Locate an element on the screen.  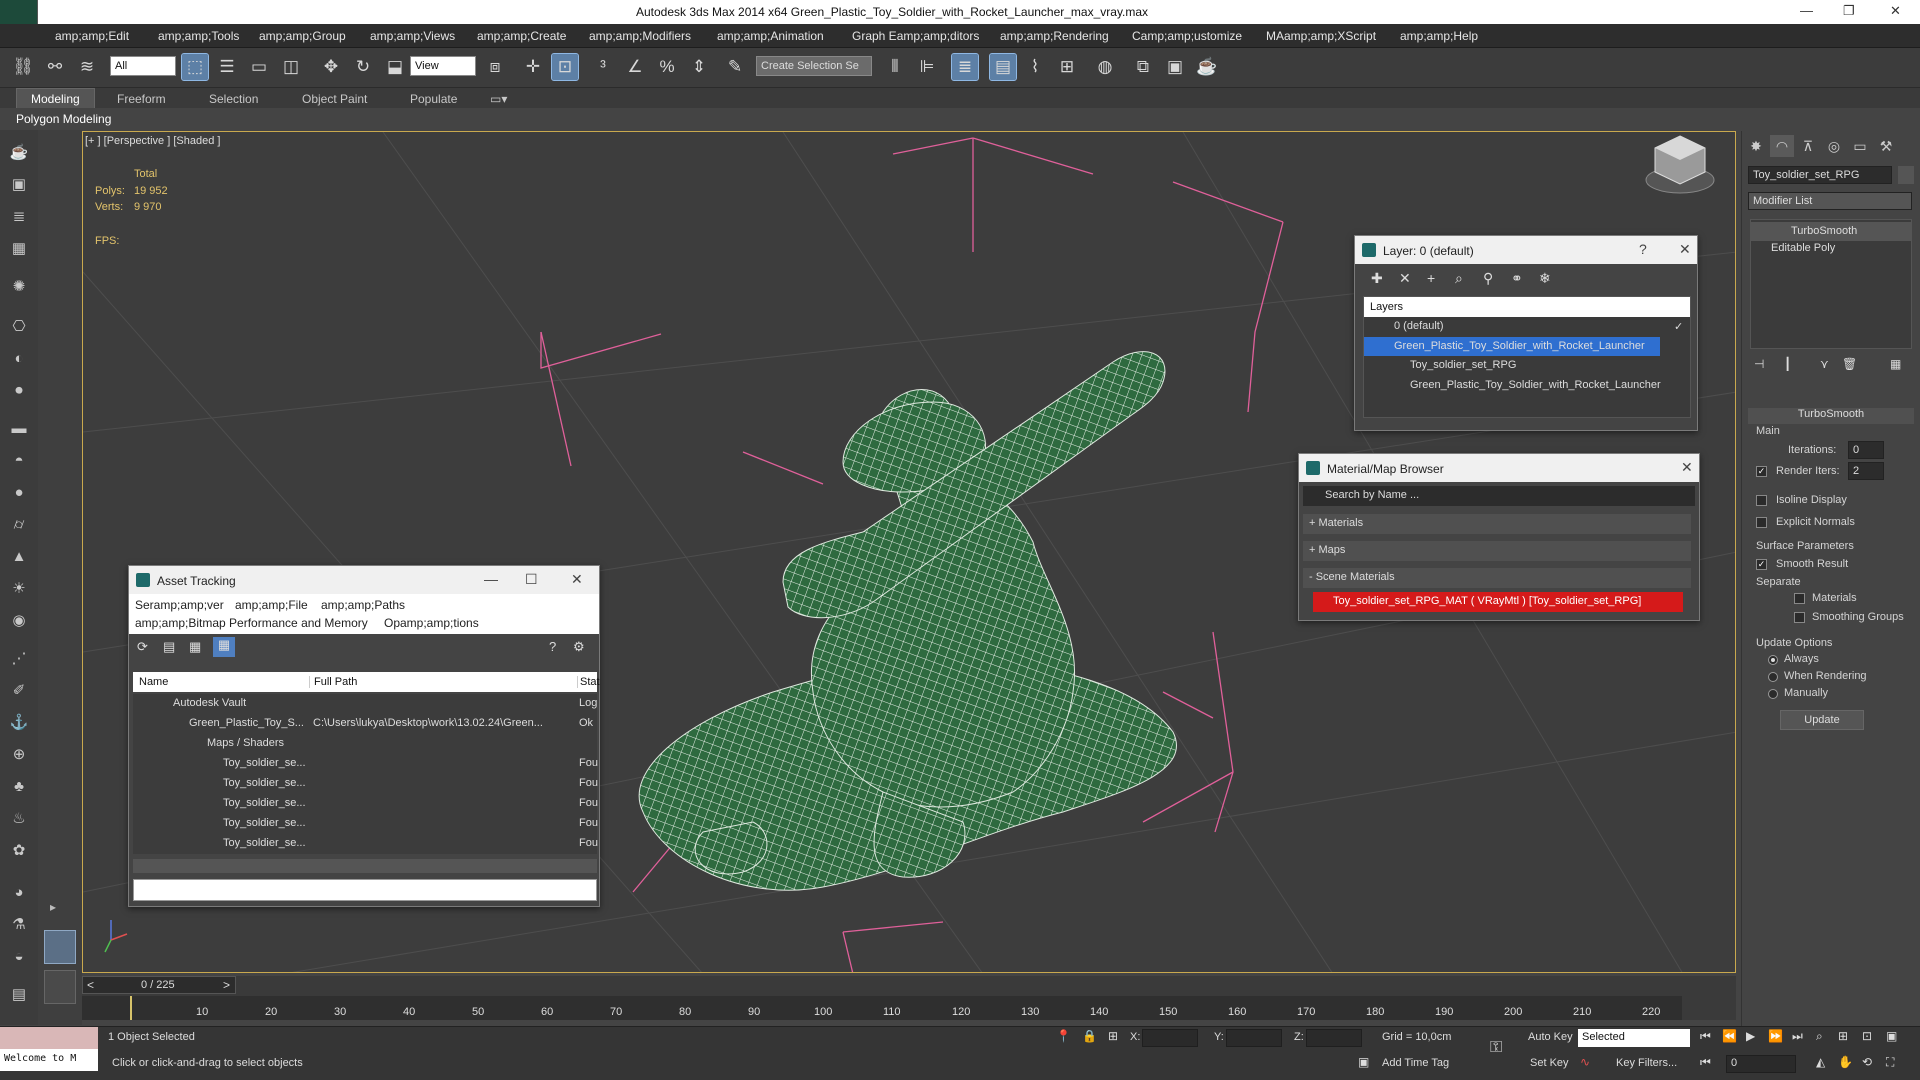
camera-icon: ⎔ is located at coordinates (19, 327).